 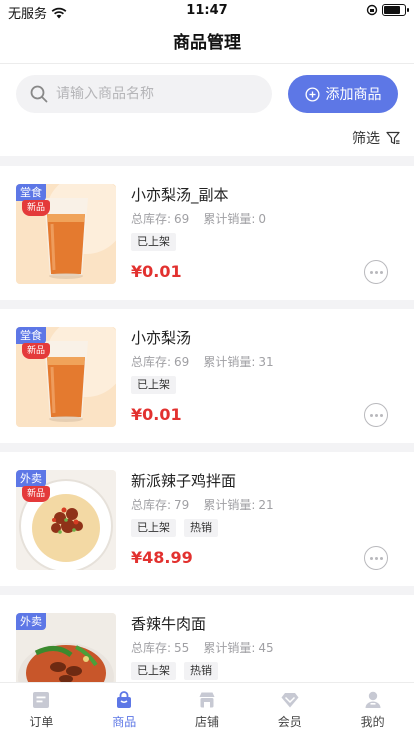 I want to click on stock-stat: 总库存: 55, so click(x=160, y=647).